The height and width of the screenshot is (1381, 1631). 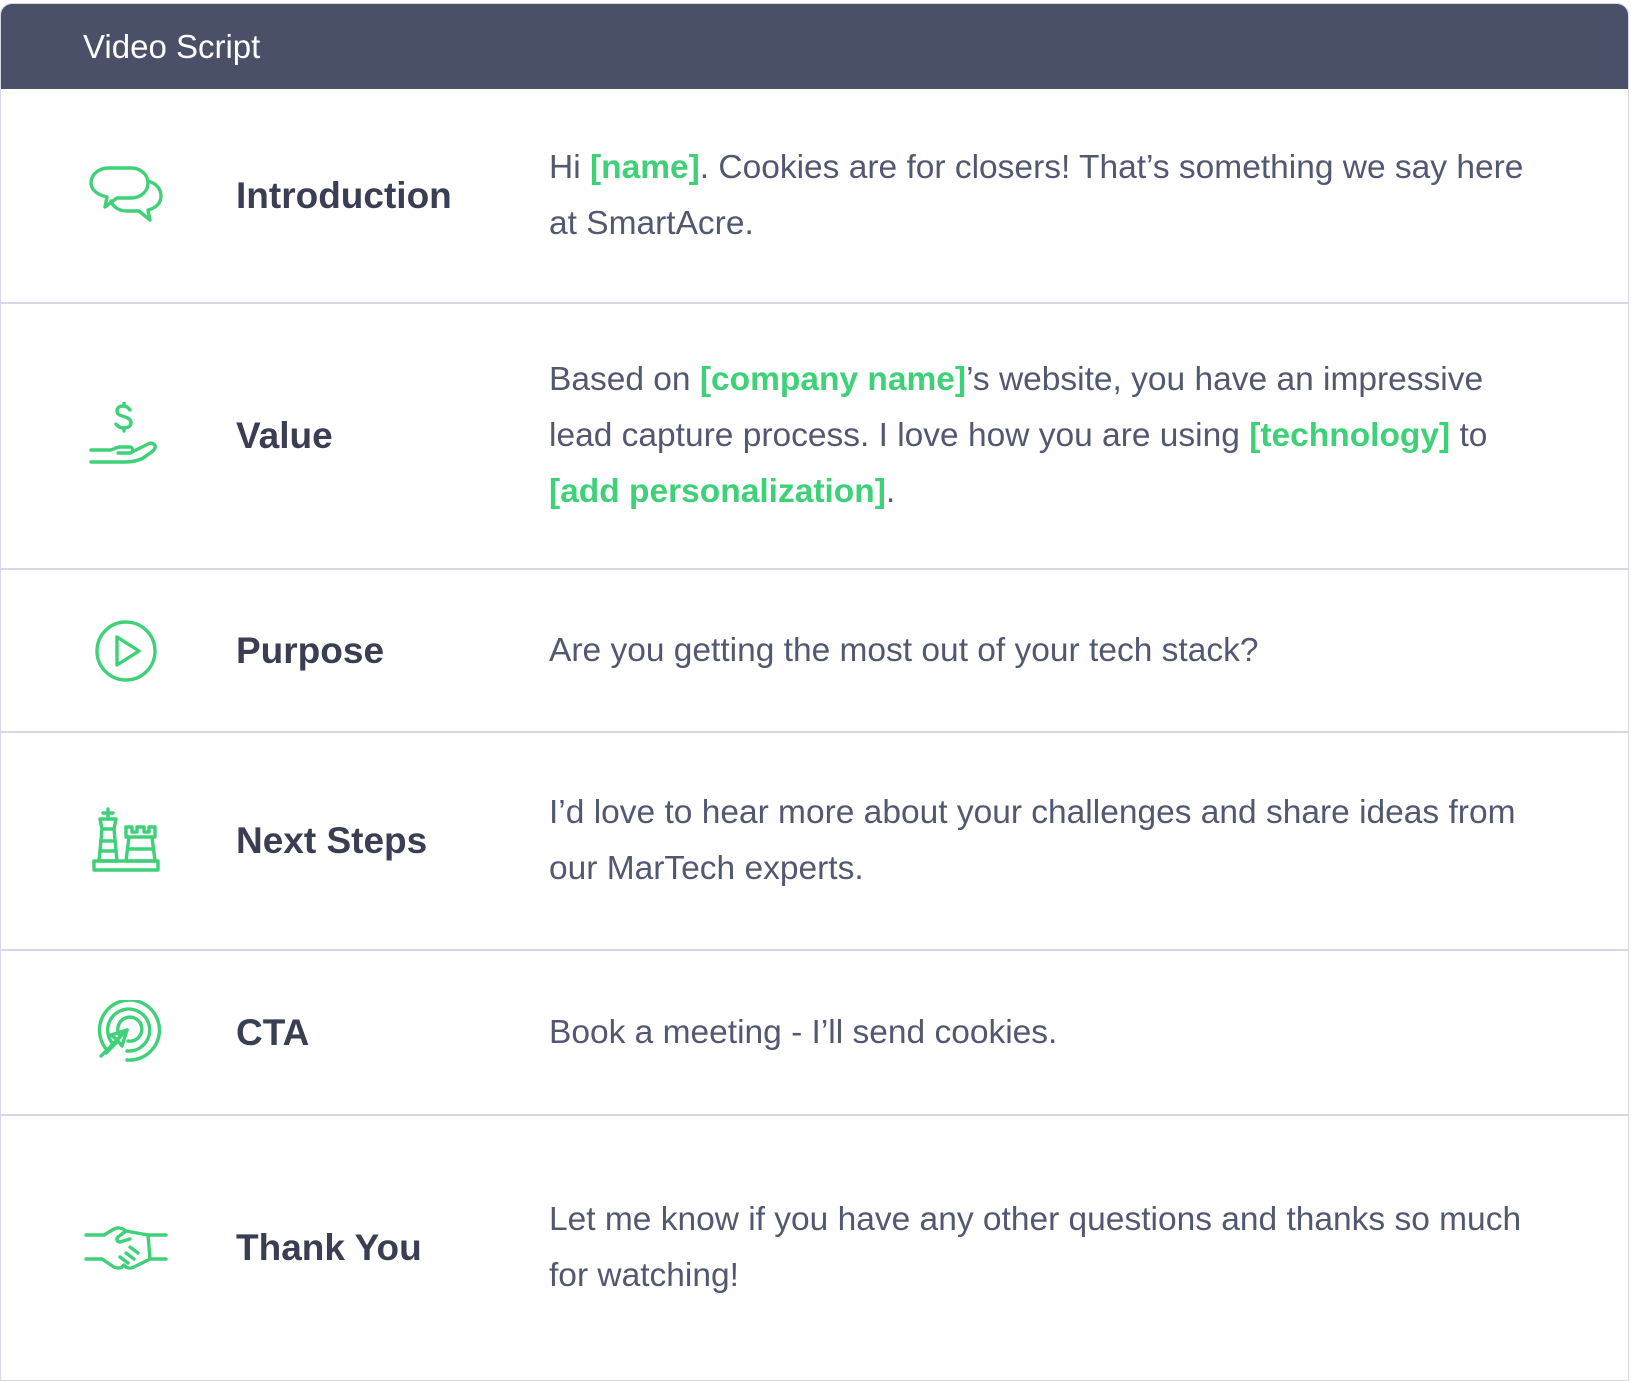 What do you see at coordinates (624, 379) in the screenshot?
I see `text-segment: Based on` at bounding box center [624, 379].